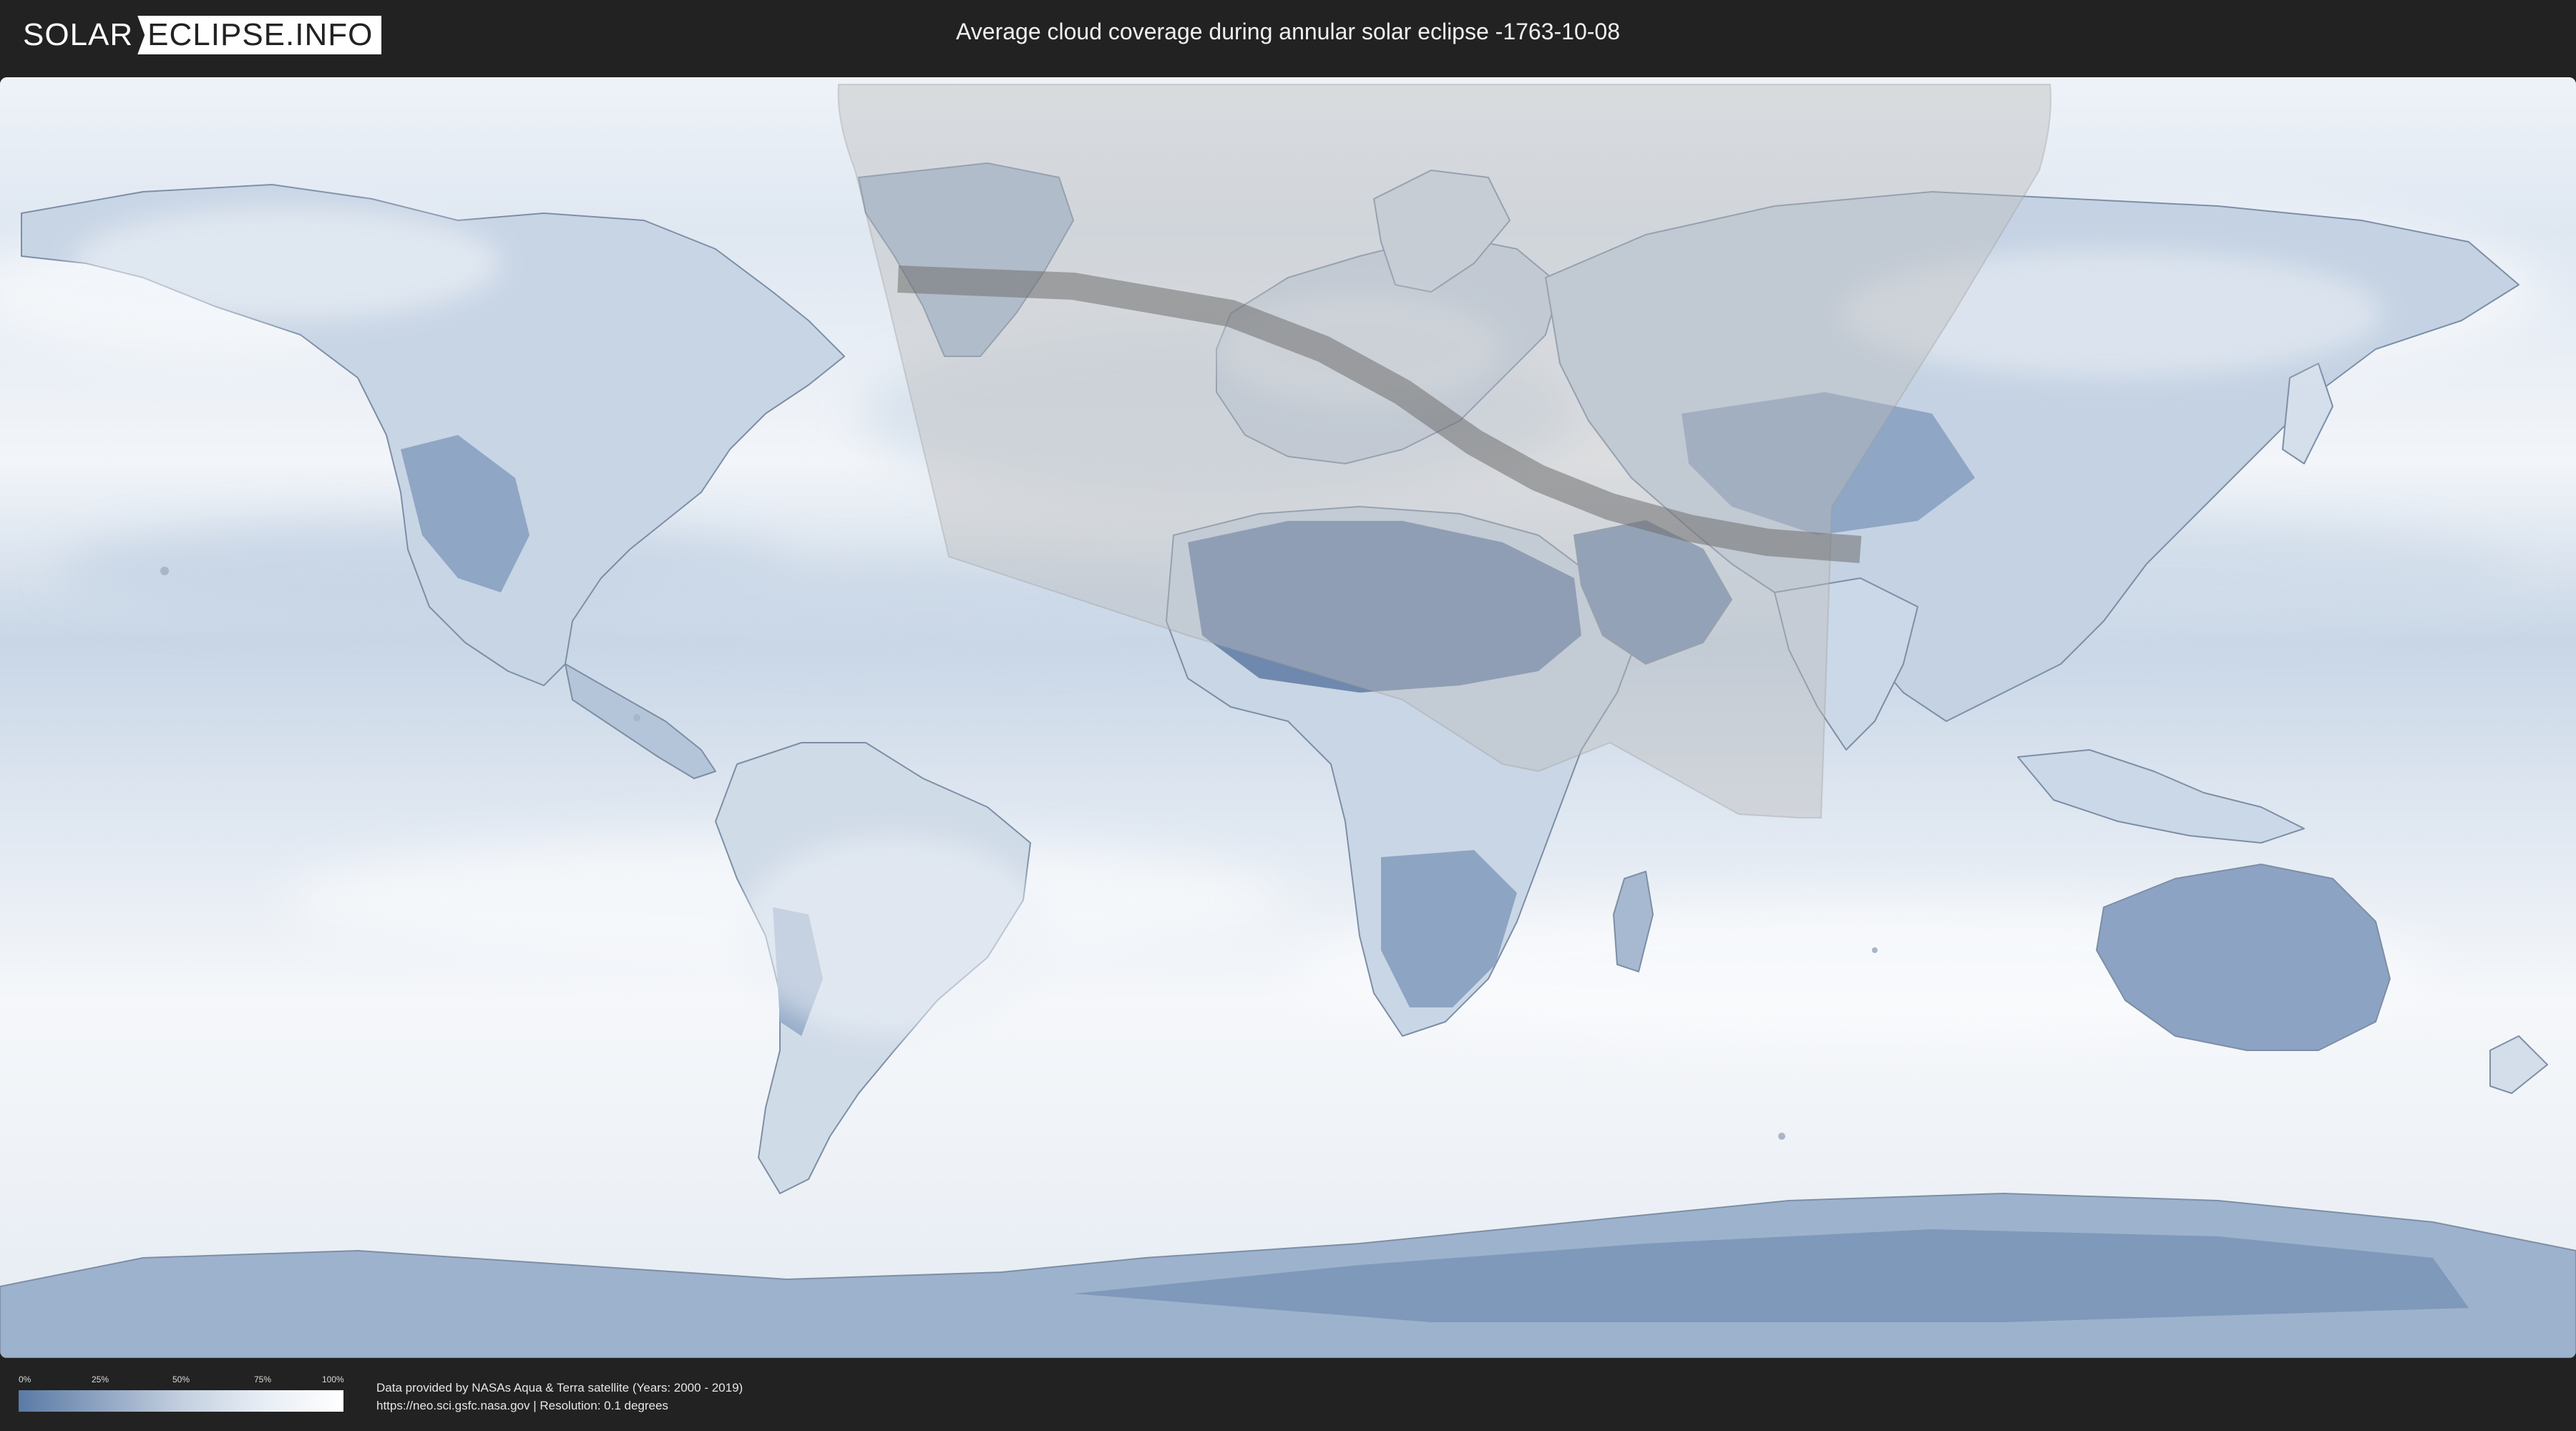 The width and height of the screenshot is (2576, 1431). What do you see at coordinates (333, 1379) in the screenshot?
I see `legend-tick-100: 100%` at bounding box center [333, 1379].